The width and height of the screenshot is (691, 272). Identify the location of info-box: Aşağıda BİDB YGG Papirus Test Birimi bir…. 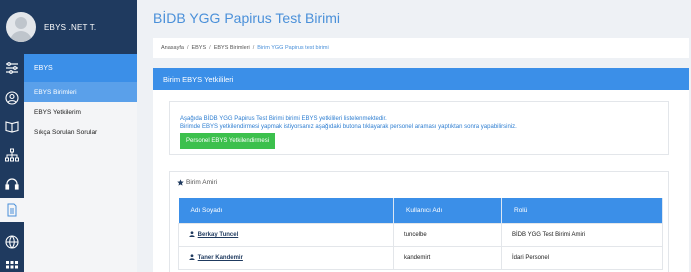
(419, 128).